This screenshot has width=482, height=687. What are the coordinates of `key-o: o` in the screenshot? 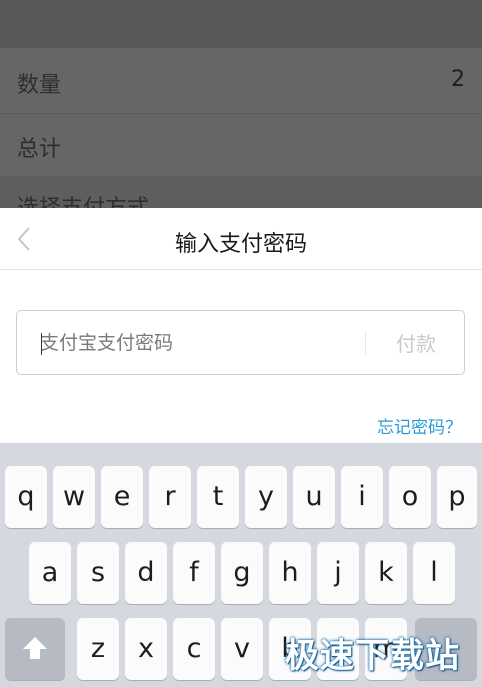 It's located at (410, 497).